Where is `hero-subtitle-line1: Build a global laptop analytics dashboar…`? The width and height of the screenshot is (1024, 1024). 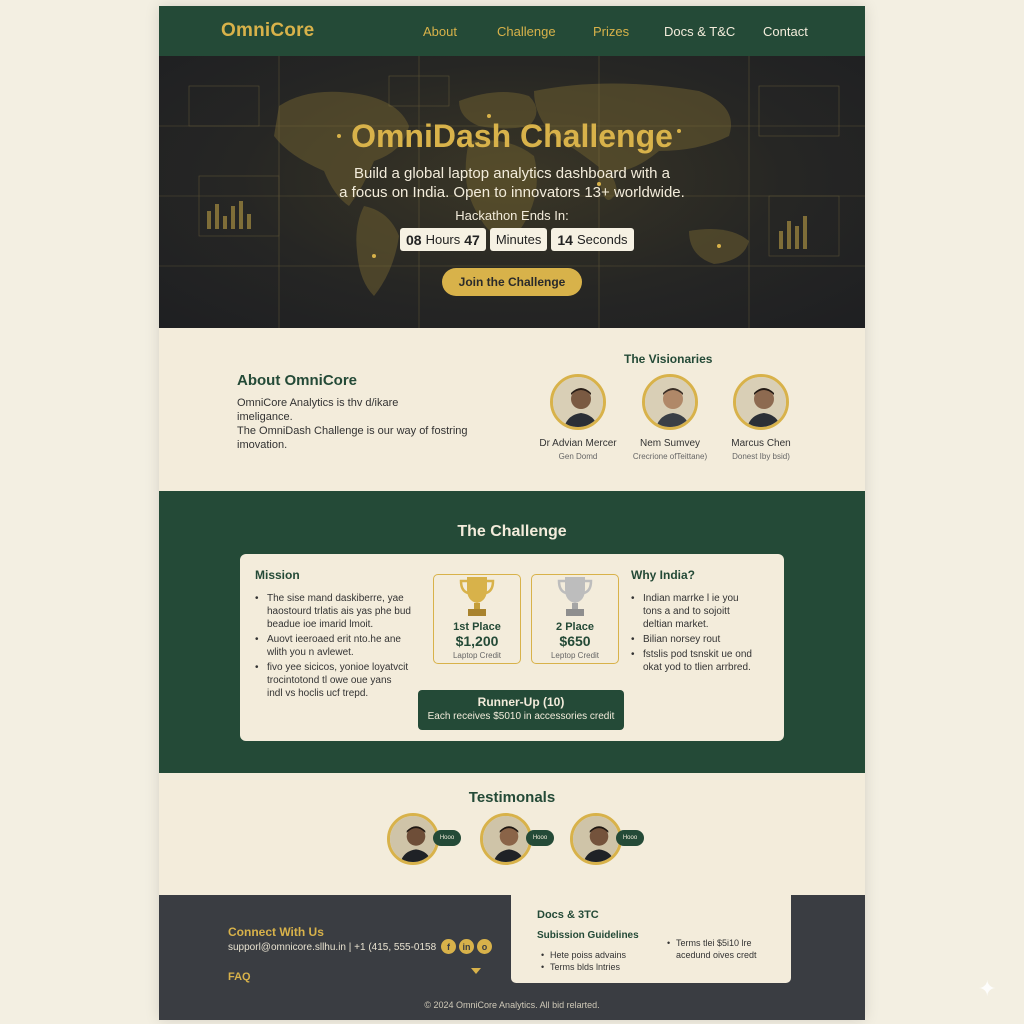 hero-subtitle-line1: Build a global laptop analytics dashboar… is located at coordinates (512, 173).